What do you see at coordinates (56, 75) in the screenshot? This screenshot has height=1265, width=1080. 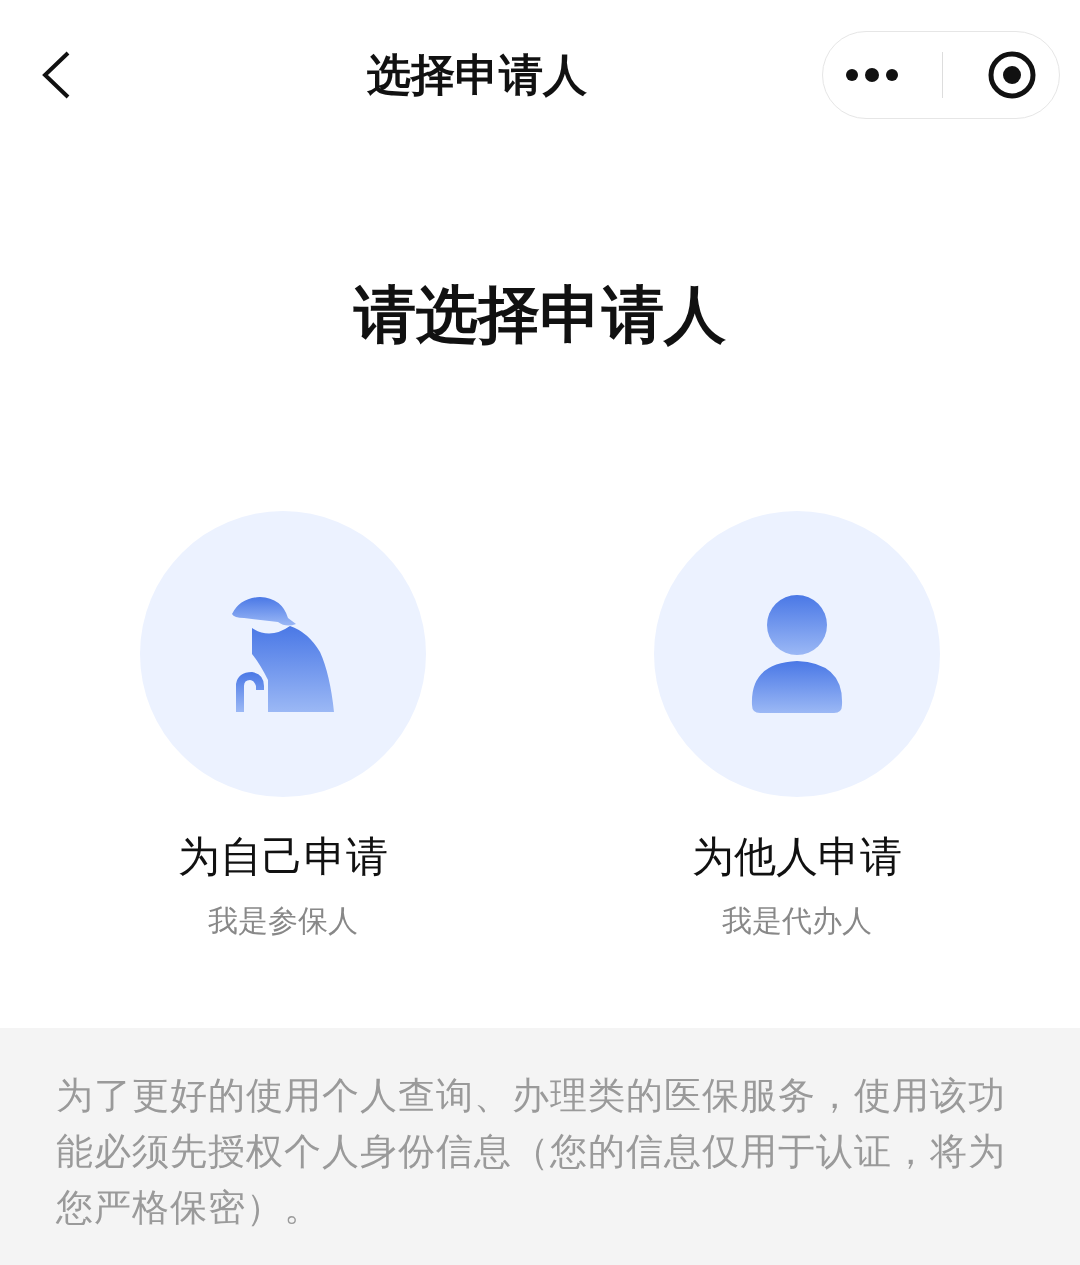 I see `back-icon` at bounding box center [56, 75].